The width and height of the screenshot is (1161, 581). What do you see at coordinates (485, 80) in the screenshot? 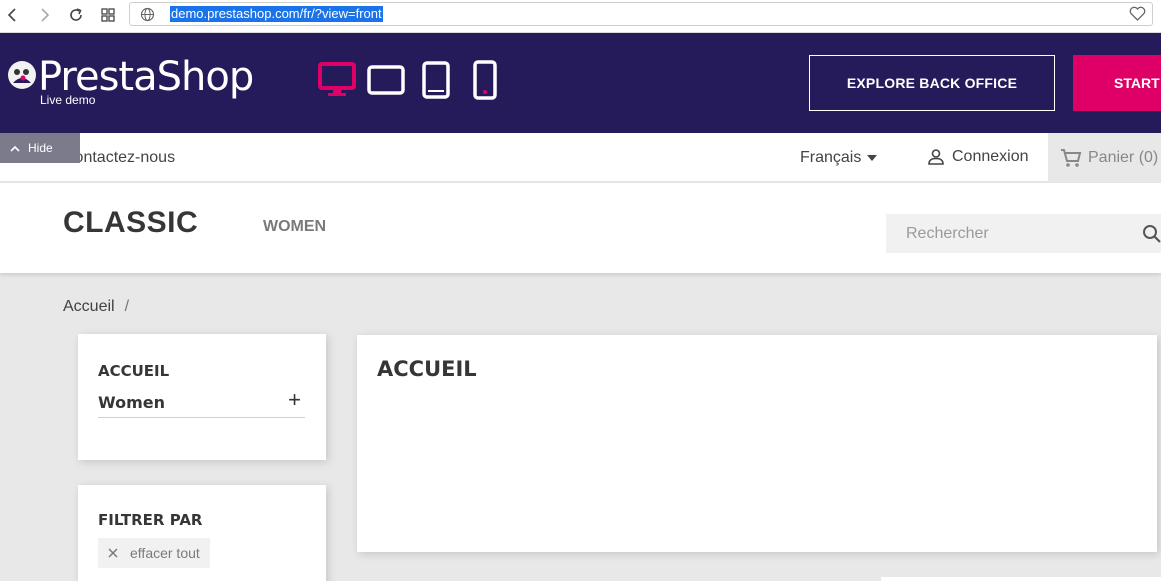
I see `mobile-view-icon` at bounding box center [485, 80].